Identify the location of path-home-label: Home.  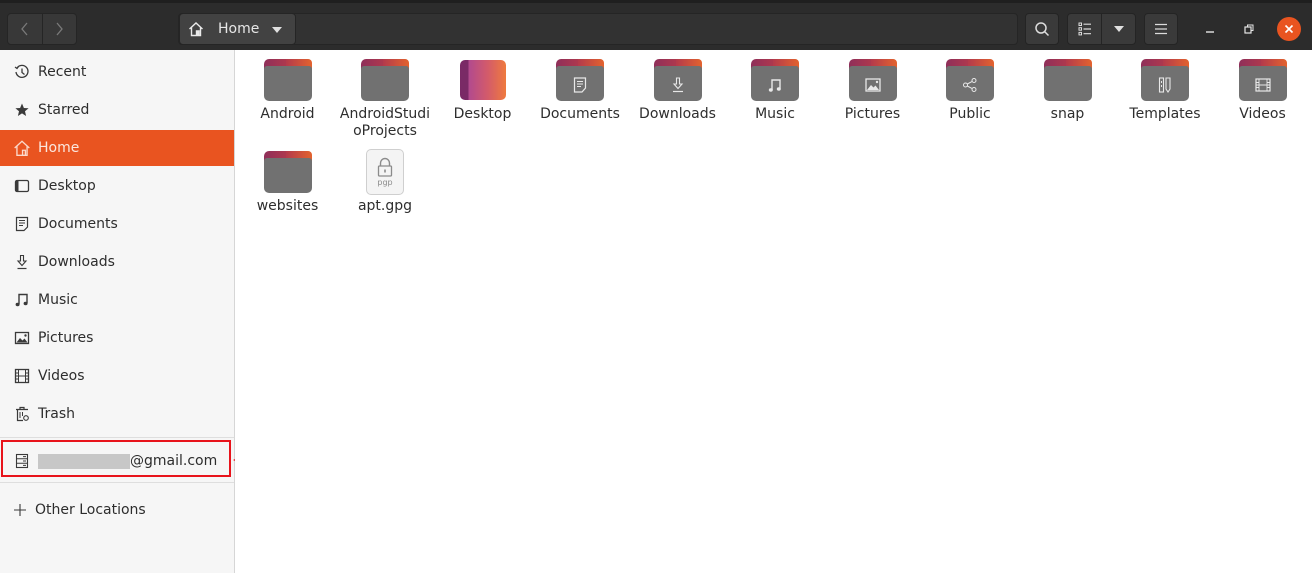
(239, 29).